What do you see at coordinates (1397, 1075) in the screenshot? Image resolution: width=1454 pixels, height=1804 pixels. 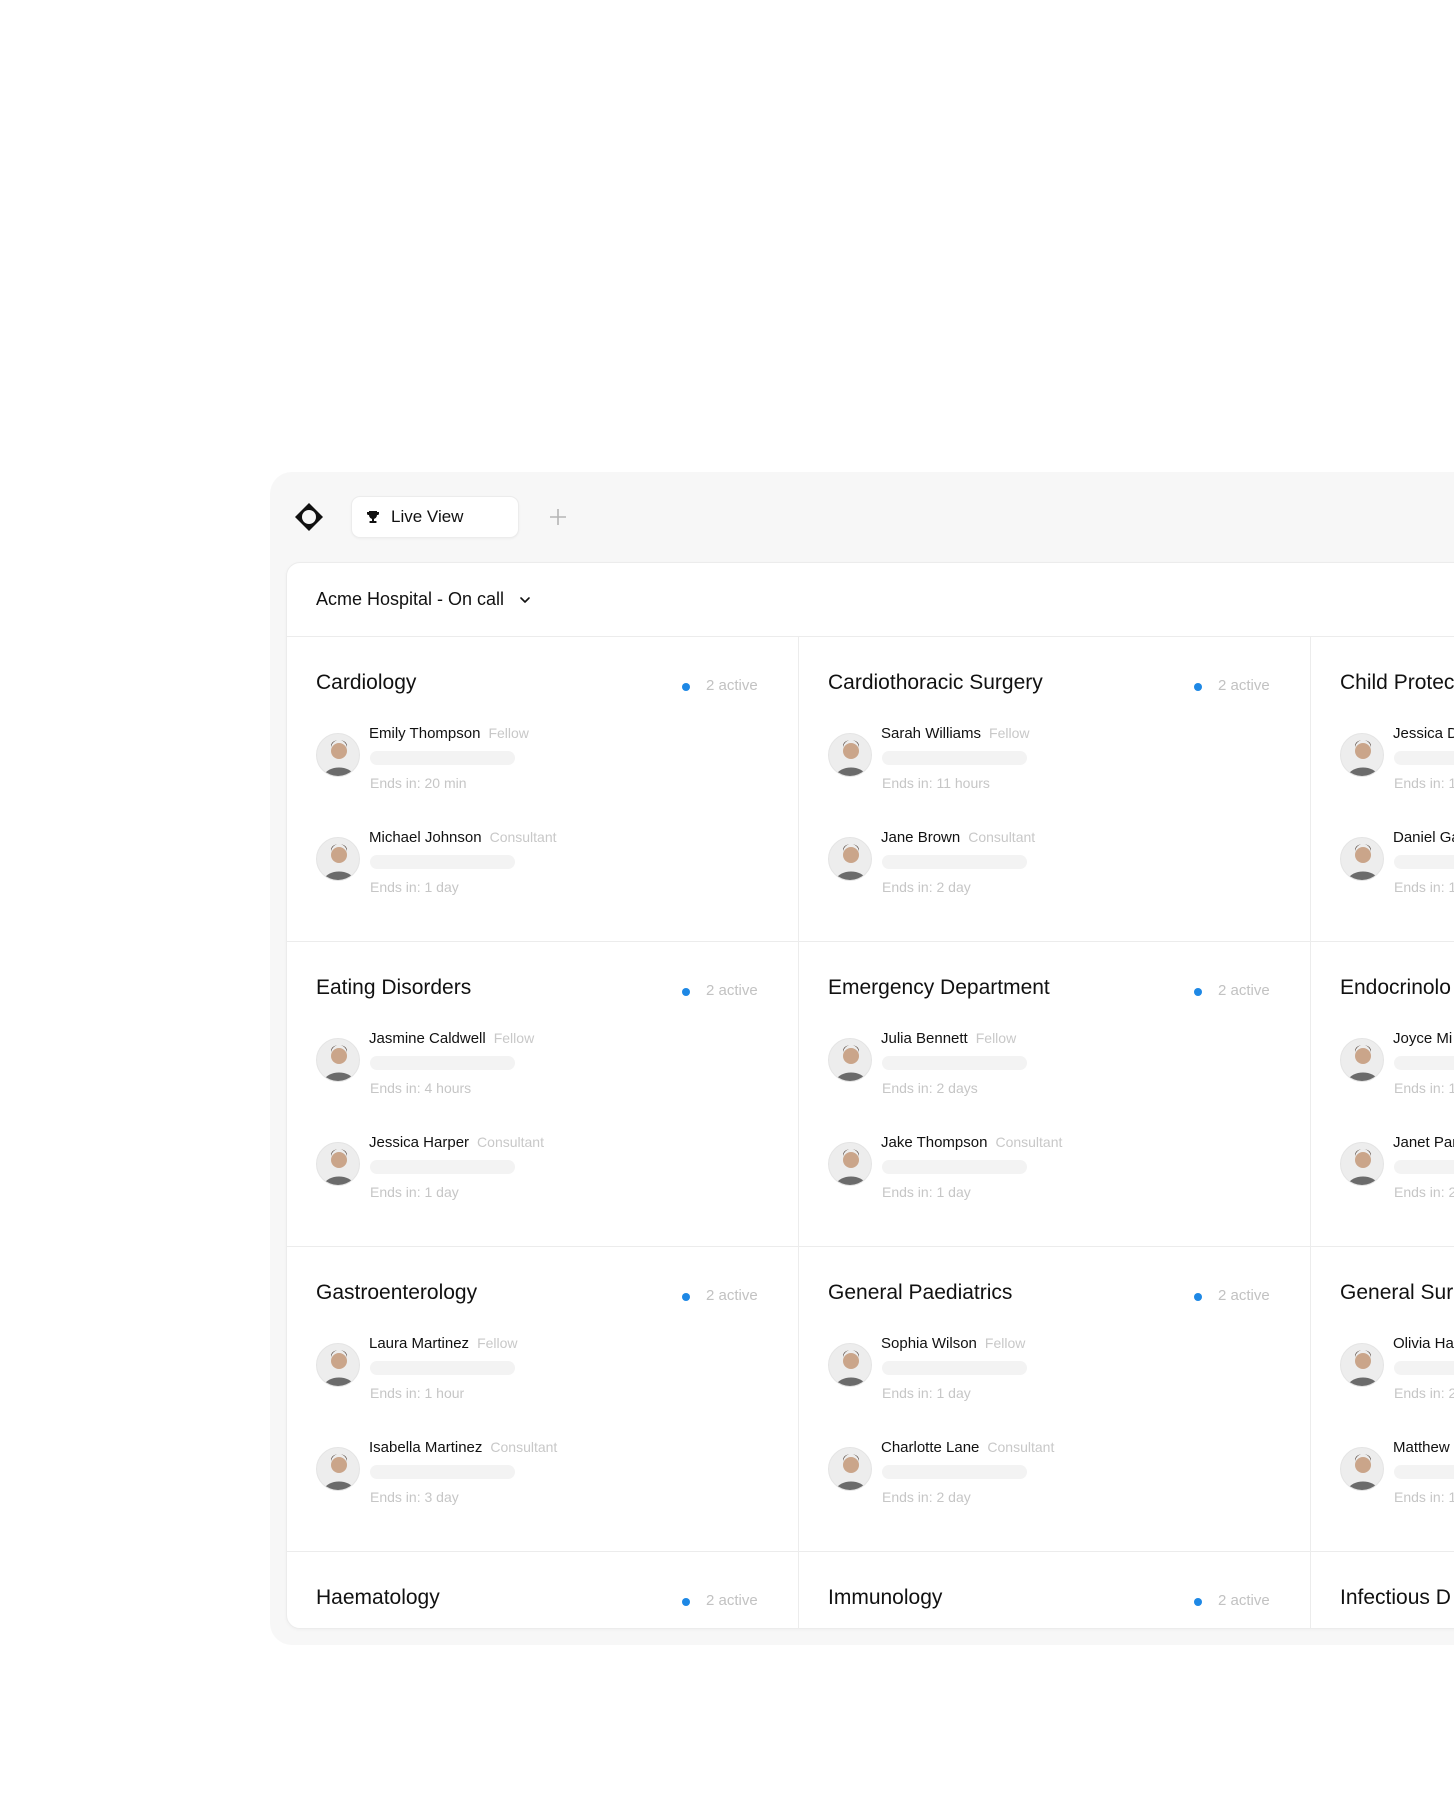 I see `staff-item: Joyce Mi Ends in: 1` at bounding box center [1397, 1075].